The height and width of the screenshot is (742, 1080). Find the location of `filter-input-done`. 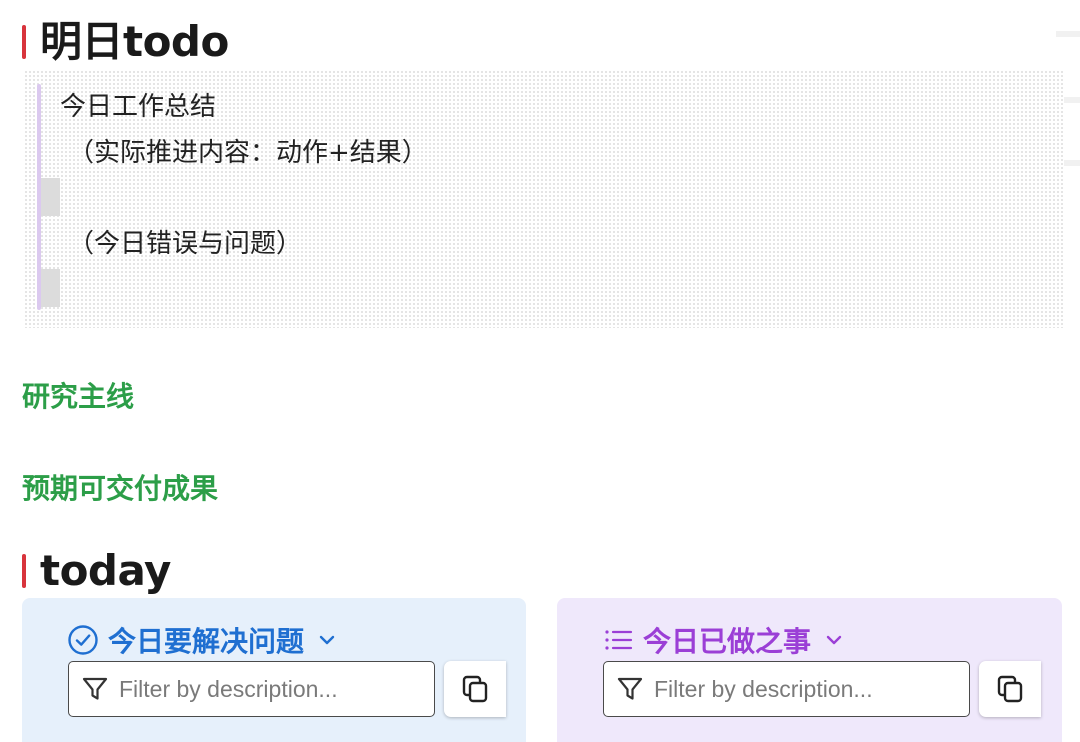

filter-input-done is located at coordinates (804, 689).